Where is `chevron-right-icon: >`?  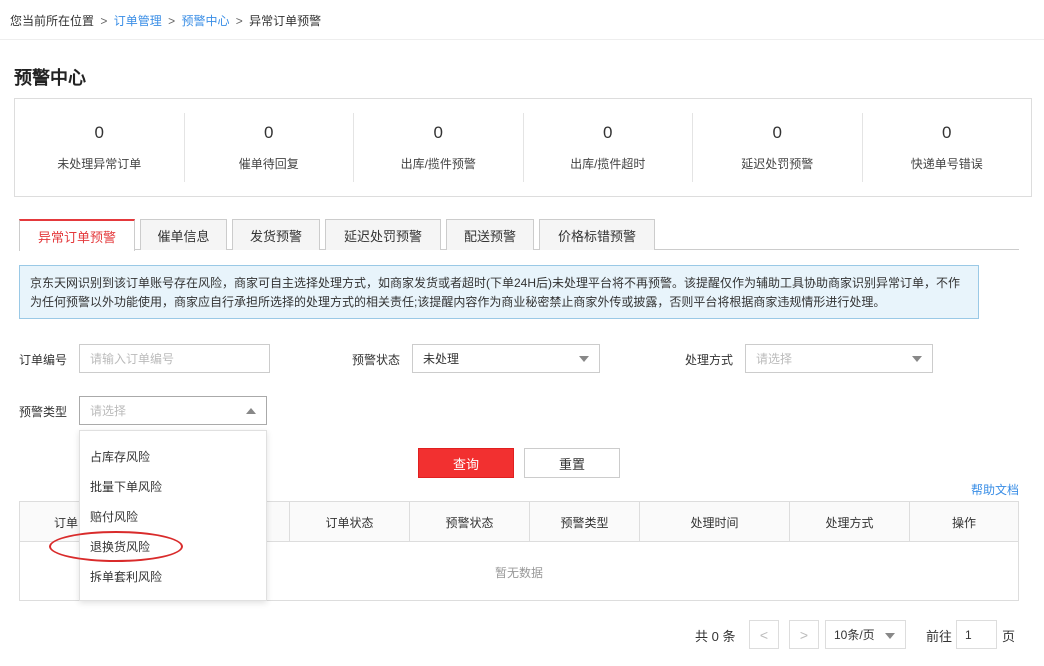 chevron-right-icon: > is located at coordinates (804, 634).